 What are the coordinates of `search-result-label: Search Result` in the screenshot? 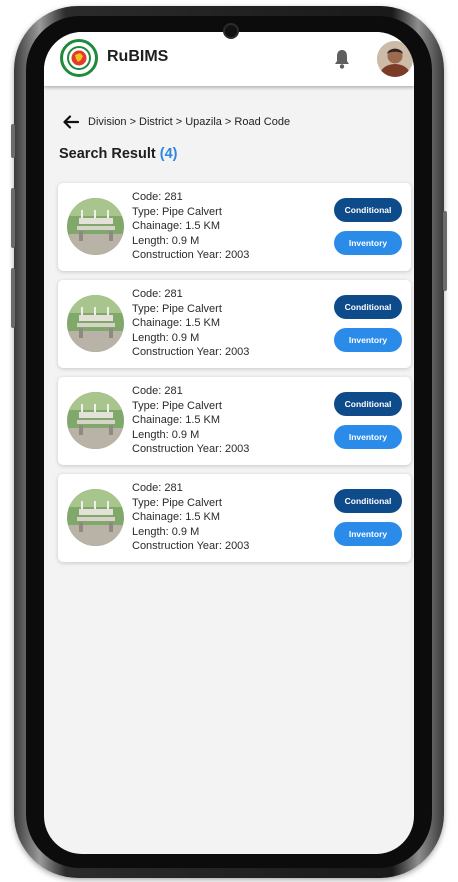 It's located at (107, 154).